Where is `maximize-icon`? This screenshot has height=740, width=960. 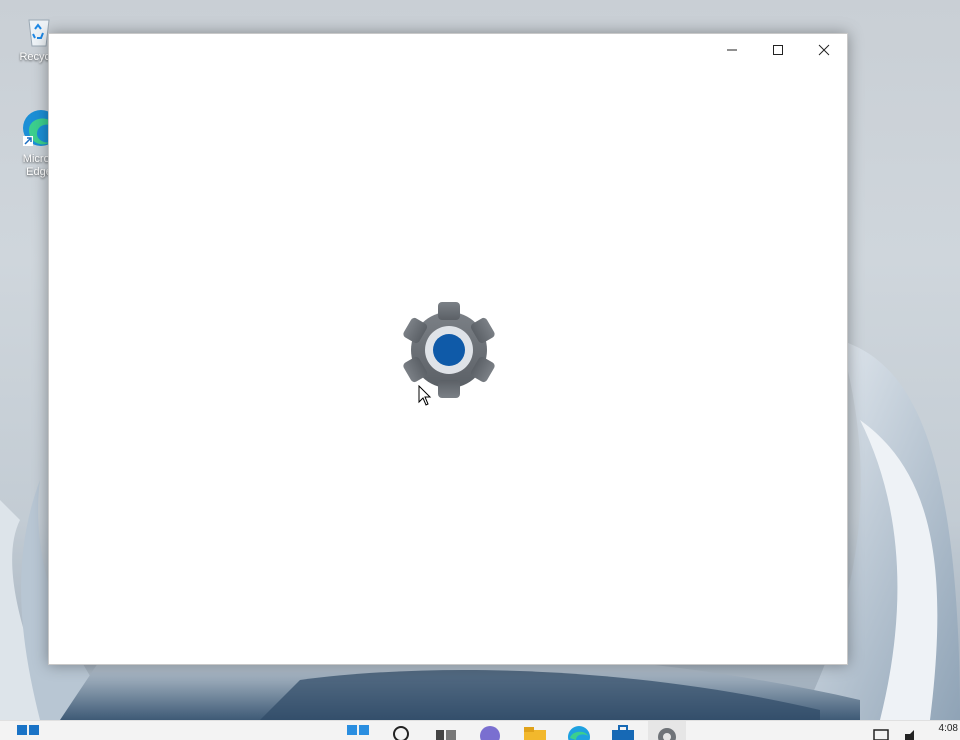 maximize-icon is located at coordinates (778, 50).